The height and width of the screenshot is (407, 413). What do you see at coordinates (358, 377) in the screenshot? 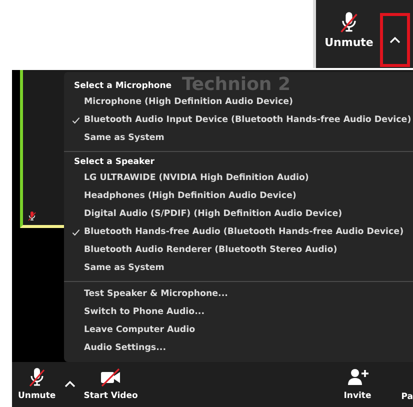
I see `add-person-icon` at bounding box center [358, 377].